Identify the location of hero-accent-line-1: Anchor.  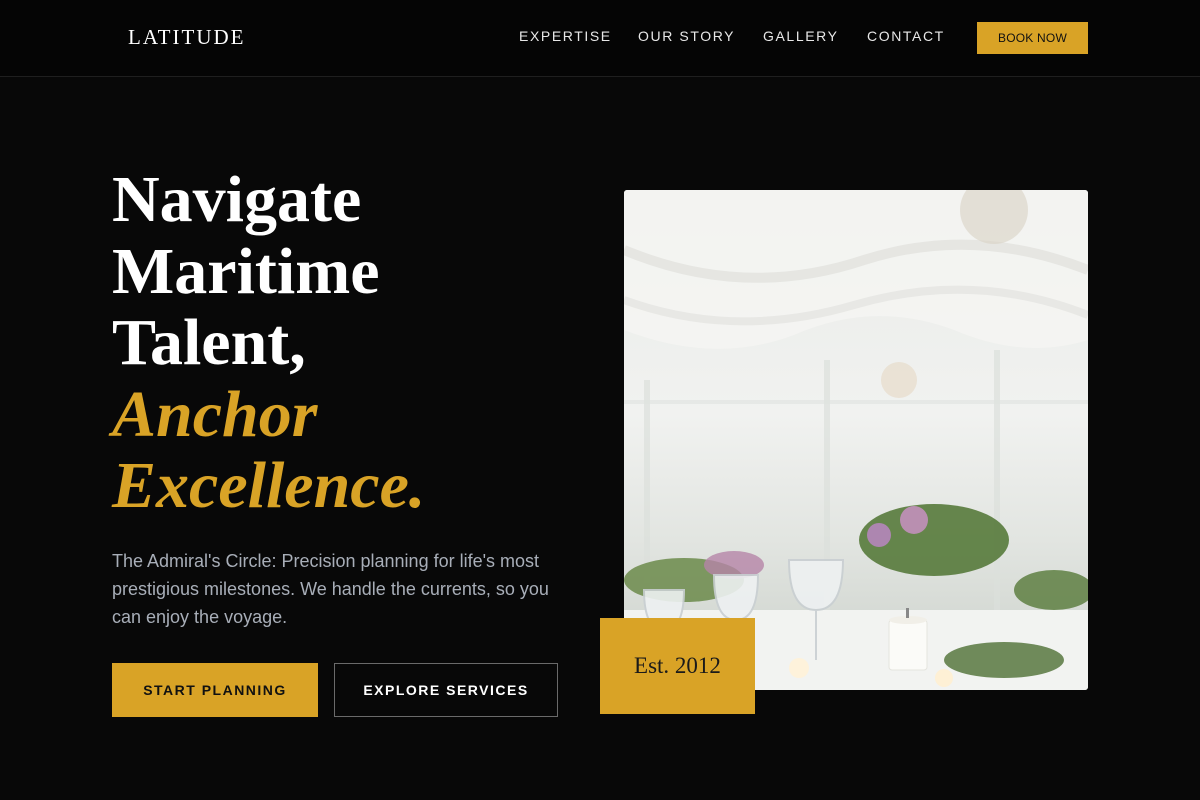
(215, 414).